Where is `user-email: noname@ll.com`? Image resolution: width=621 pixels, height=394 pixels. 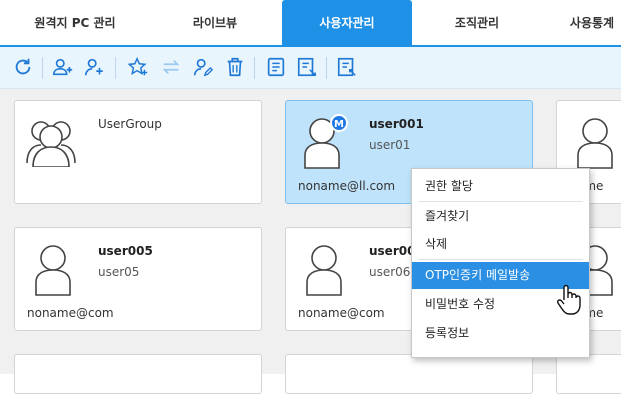
user-email: noname@ll.com is located at coordinates (347, 186).